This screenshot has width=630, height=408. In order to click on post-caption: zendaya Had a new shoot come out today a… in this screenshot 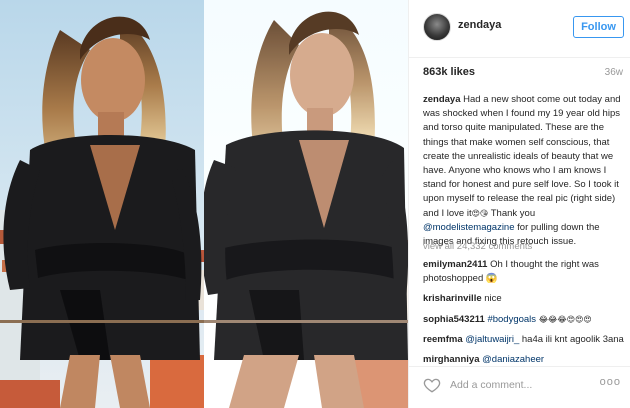, I will do `click(525, 171)`.